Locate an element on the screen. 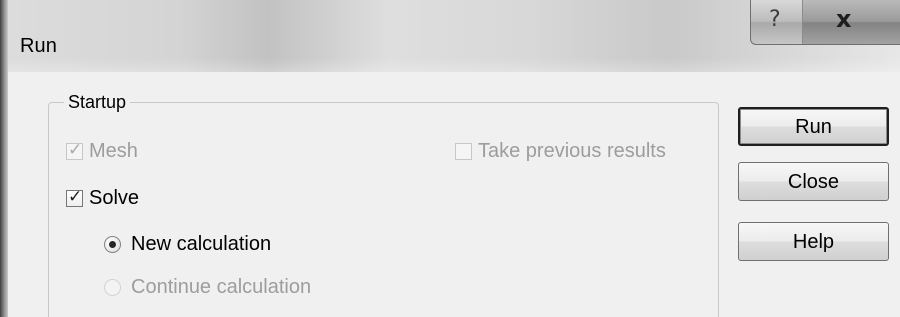 This screenshot has width=900, height=317. title-help-button: ? is located at coordinates (777, 22).